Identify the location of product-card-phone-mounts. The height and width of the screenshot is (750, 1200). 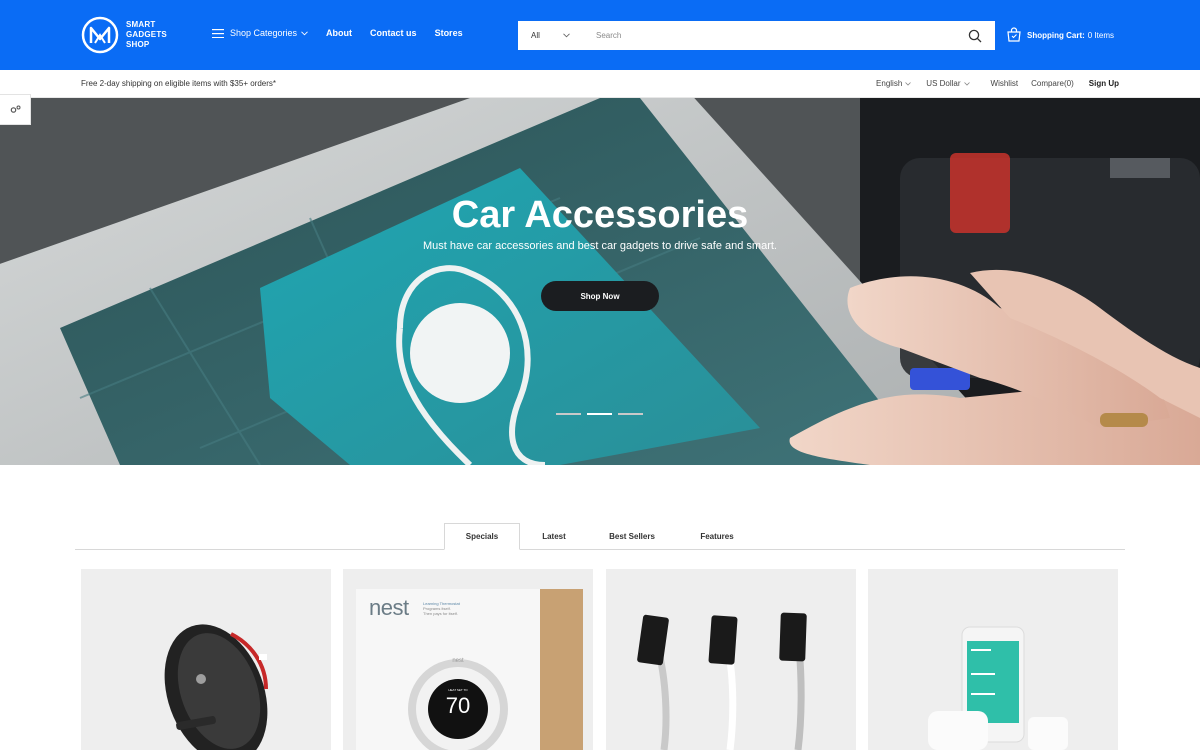
(731, 659).